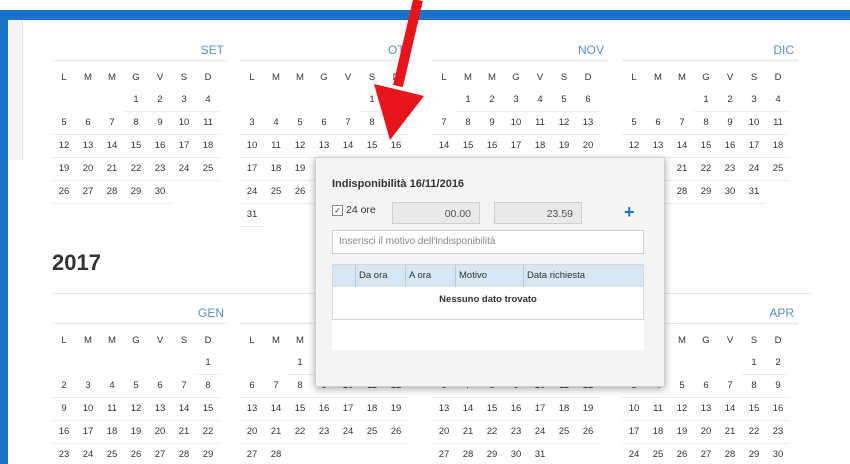 The width and height of the screenshot is (850, 464). Describe the element at coordinates (538, 213) in the screenshot. I see `time-to-input: 23.59` at that location.